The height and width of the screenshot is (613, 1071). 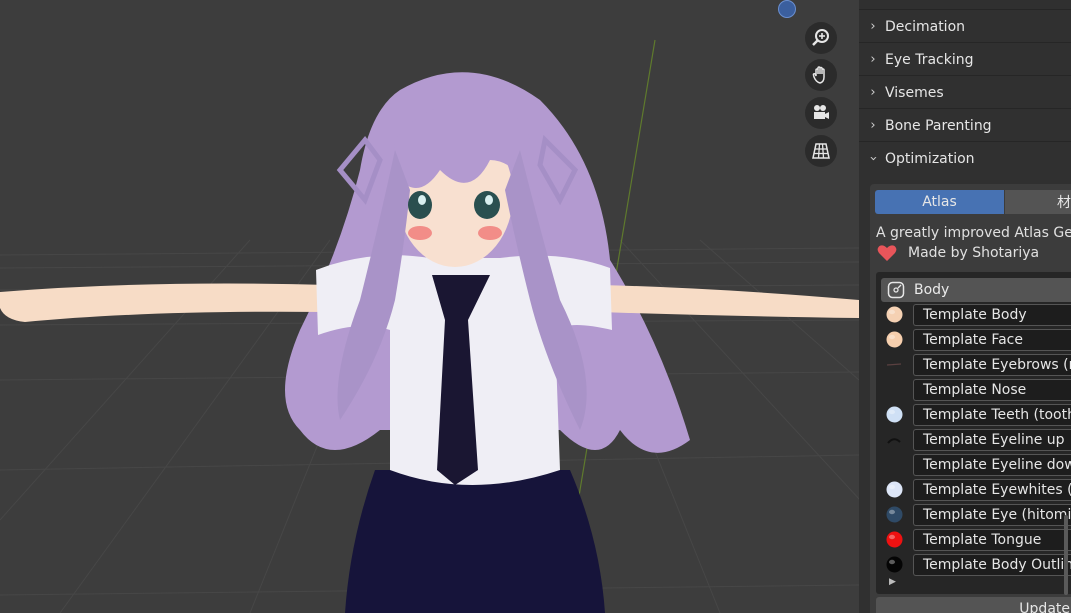 I want to click on expand-triangle-icon: ▶, so click(x=892, y=582).